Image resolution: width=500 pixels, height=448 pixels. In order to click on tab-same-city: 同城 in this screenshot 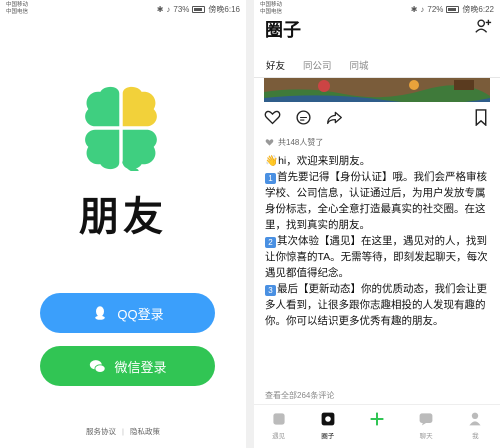, I will do `click(359, 67)`.